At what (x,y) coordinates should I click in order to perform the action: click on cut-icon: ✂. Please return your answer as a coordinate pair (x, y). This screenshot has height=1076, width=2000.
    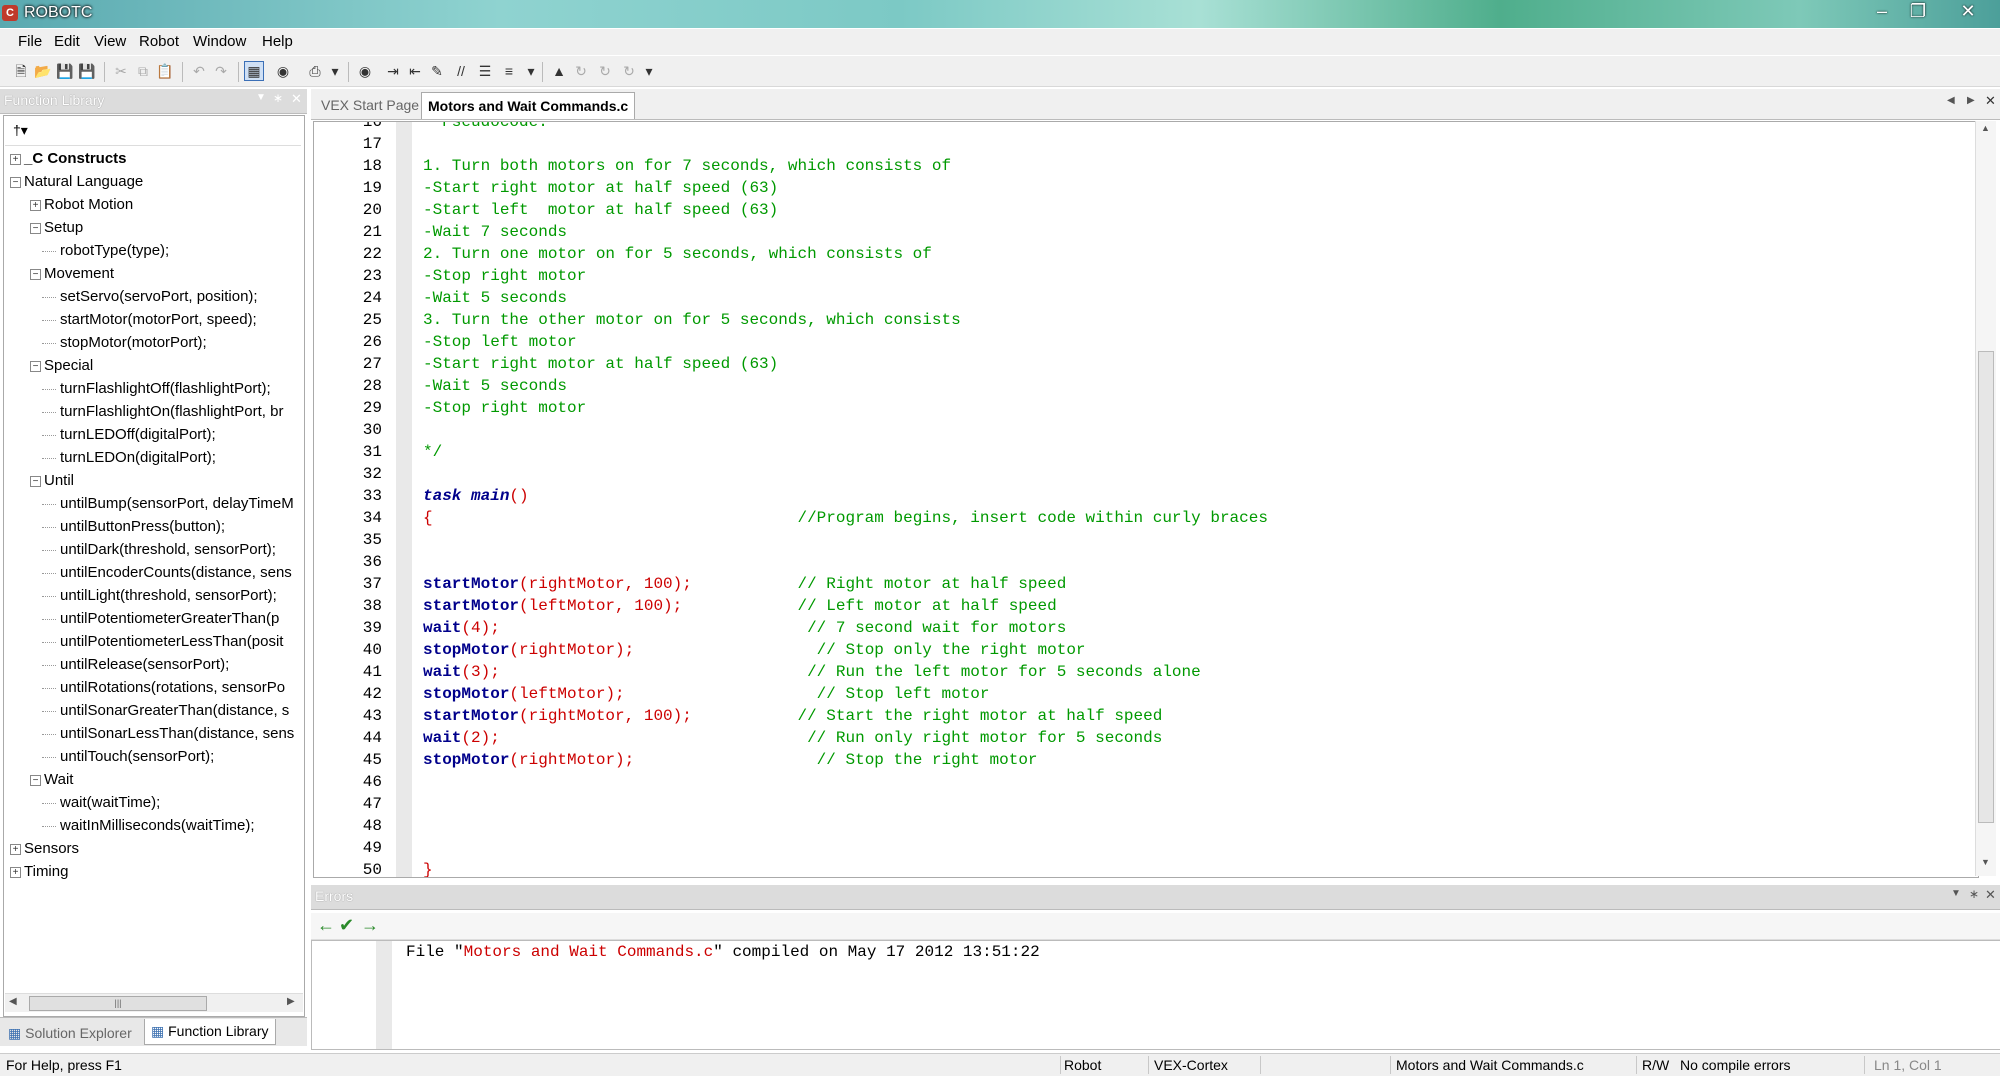
    Looking at the image, I should click on (121, 71).